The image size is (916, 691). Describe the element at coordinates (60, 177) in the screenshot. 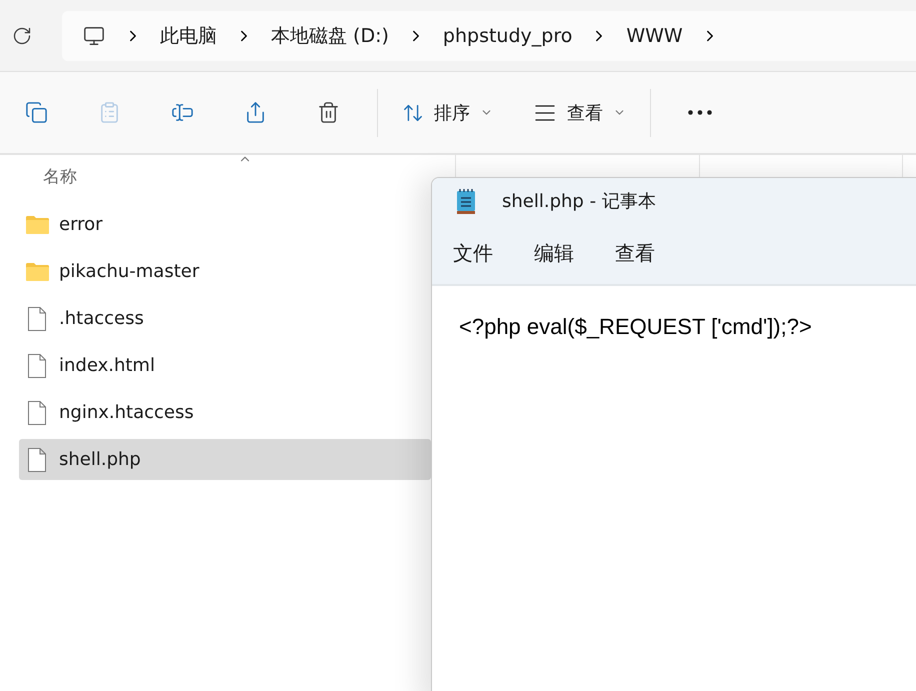

I see `column-header: 名称` at that location.